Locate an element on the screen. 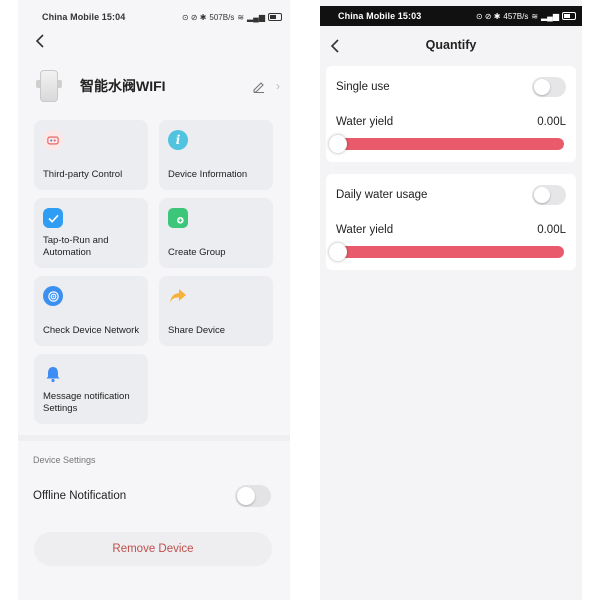  single-use-toggle is located at coordinates (549, 87).